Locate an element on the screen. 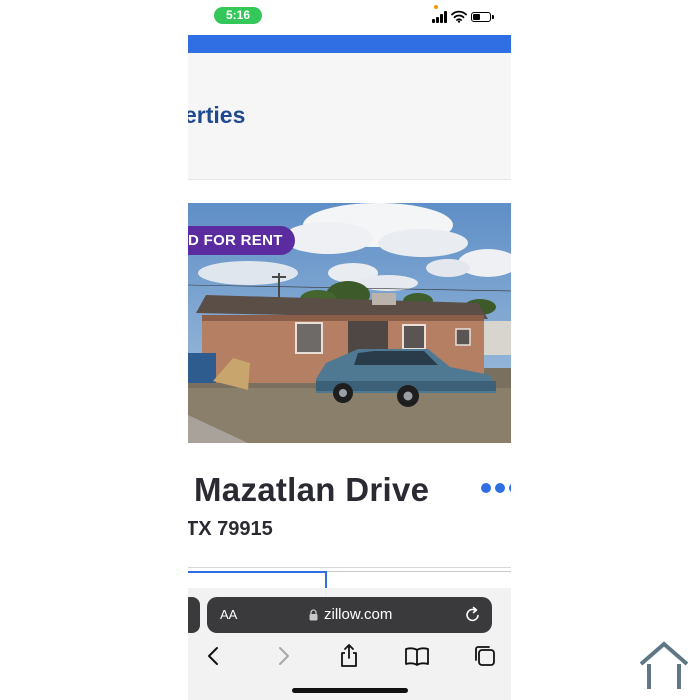 The width and height of the screenshot is (700, 700). cellular-signal-icon is located at coordinates (440, 17).